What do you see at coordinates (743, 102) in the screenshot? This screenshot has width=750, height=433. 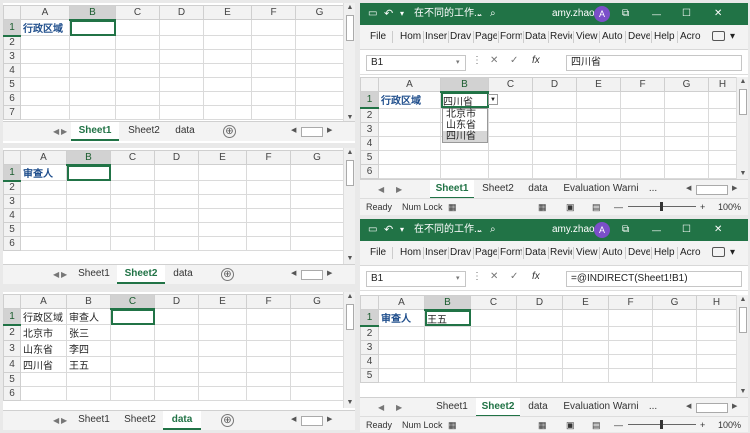 I see `scroll-thumb` at bounding box center [743, 102].